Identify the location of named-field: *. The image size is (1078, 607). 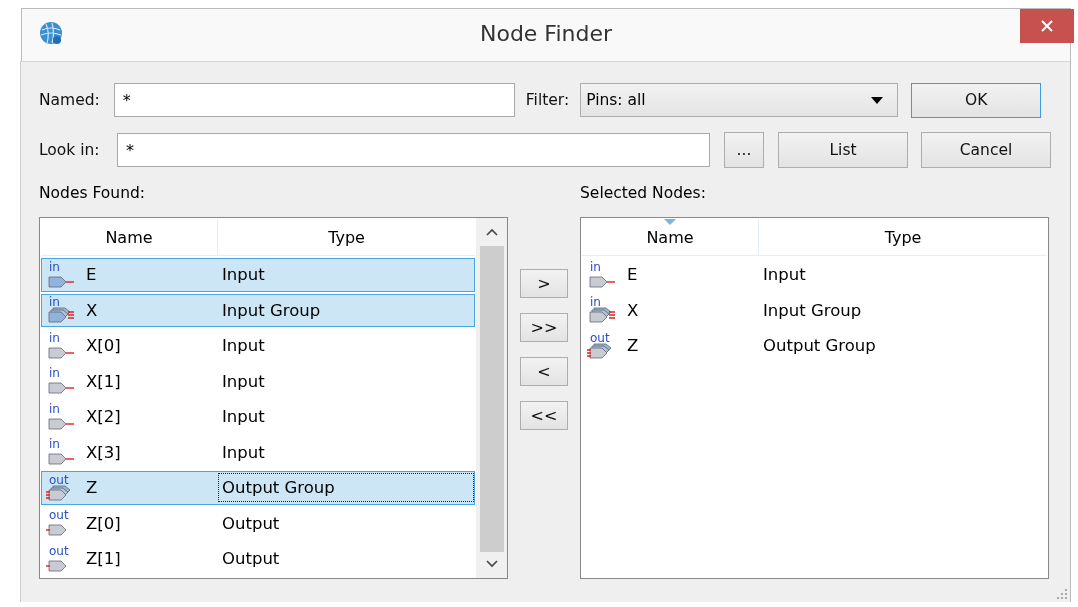
(314, 100).